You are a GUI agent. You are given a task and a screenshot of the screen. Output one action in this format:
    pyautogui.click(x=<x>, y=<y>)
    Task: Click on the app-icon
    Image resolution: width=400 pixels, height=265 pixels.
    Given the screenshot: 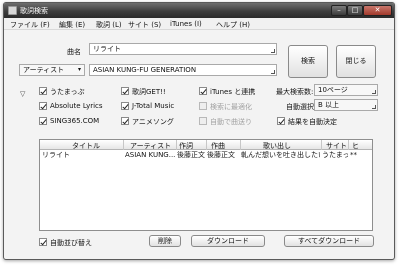 What is the action you would take?
    pyautogui.click(x=12, y=10)
    